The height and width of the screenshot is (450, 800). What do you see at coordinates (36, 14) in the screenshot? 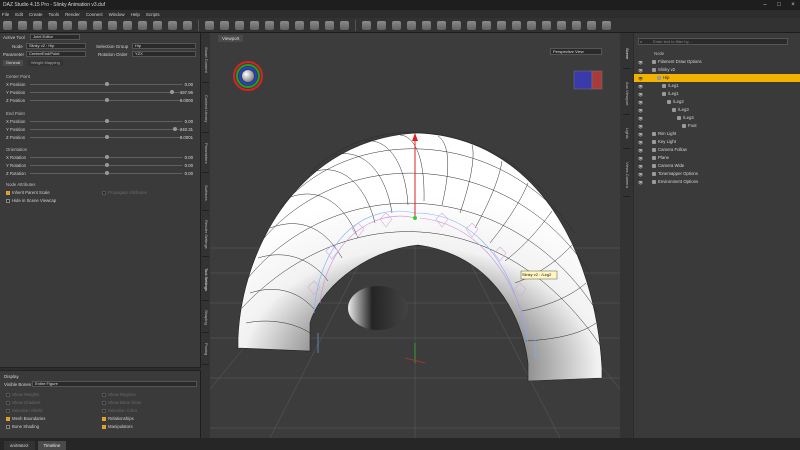
I see `menu-create: Create` at bounding box center [36, 14].